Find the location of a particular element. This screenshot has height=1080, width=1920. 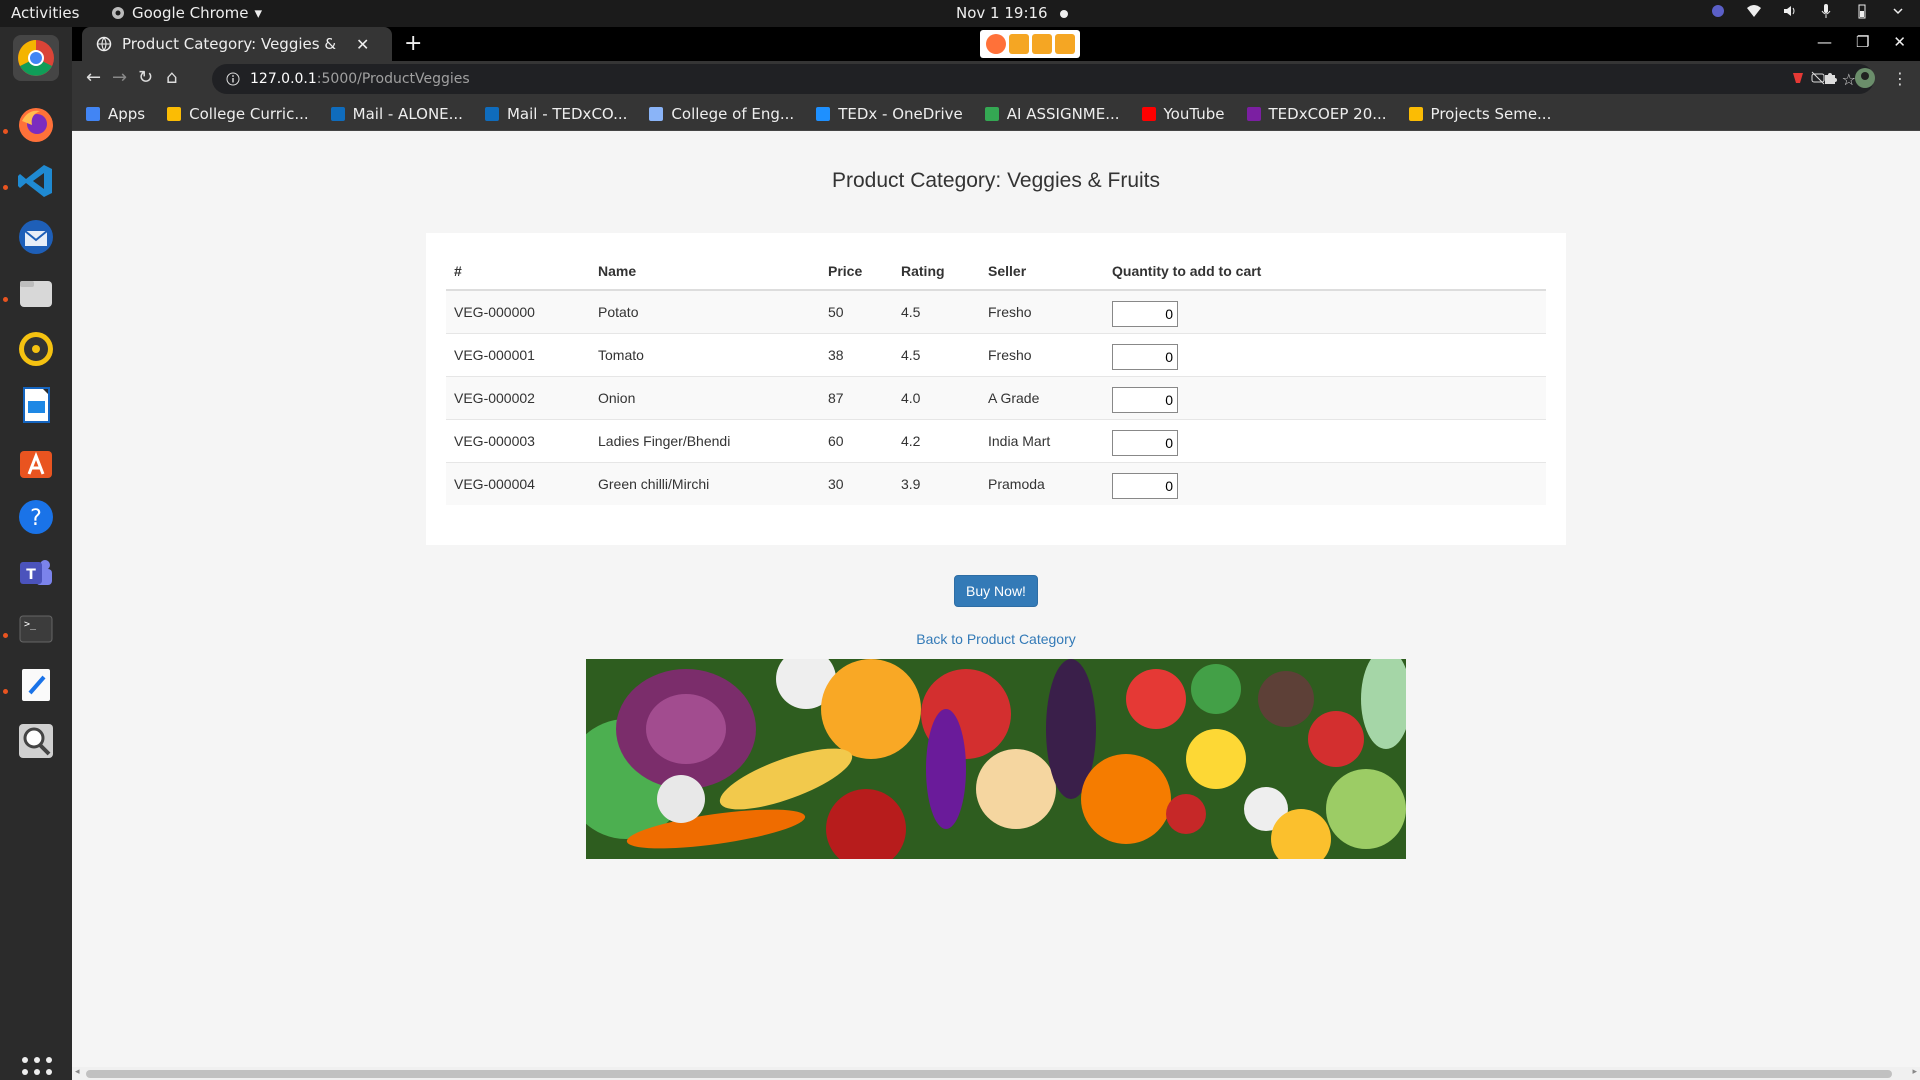

vscode-icon is located at coordinates (35, 181).